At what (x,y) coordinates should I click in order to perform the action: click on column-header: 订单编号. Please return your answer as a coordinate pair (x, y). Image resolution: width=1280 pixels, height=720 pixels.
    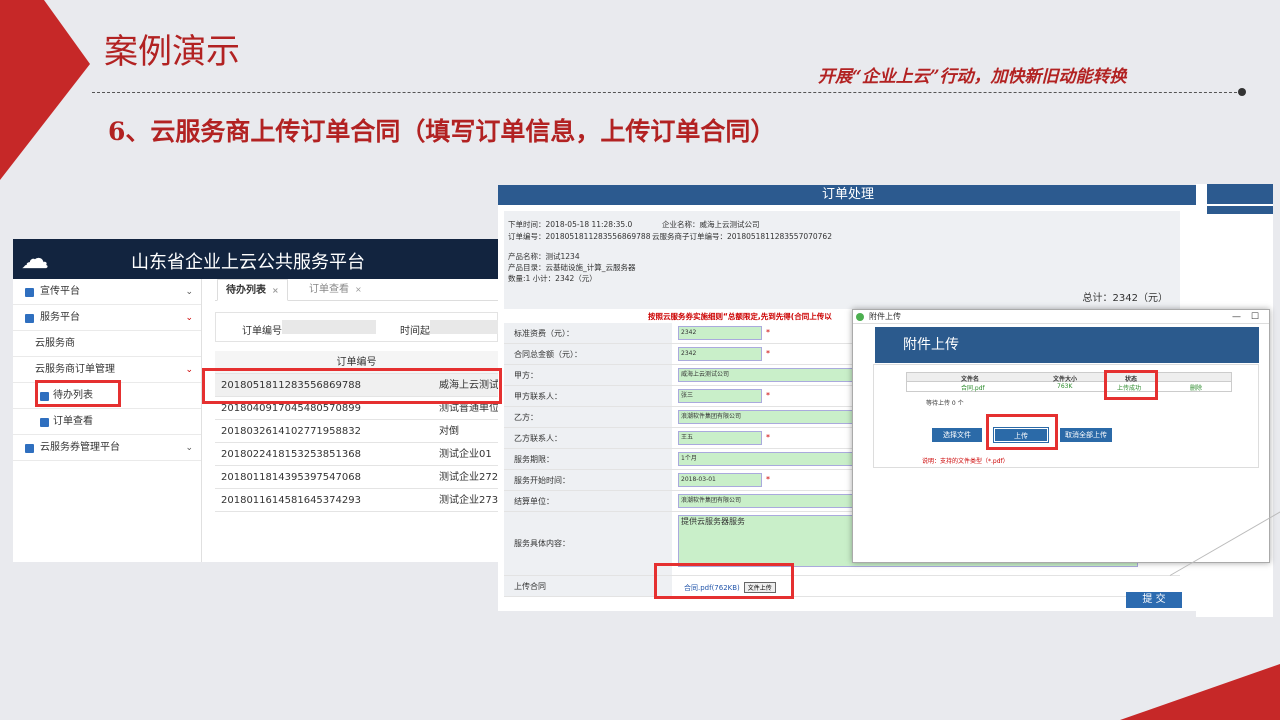
    Looking at the image, I should click on (356, 362).